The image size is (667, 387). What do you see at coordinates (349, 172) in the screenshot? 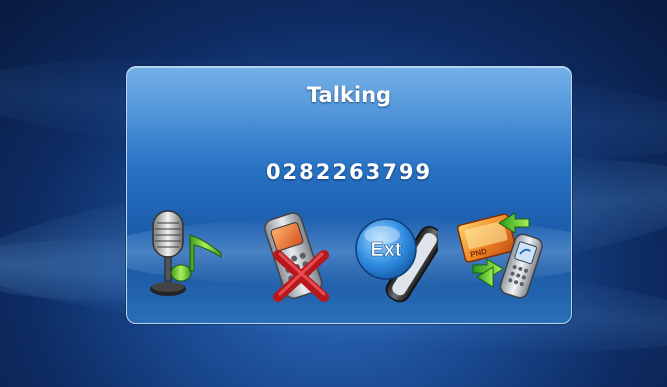
I see `phone-number: 0282263799` at bounding box center [349, 172].